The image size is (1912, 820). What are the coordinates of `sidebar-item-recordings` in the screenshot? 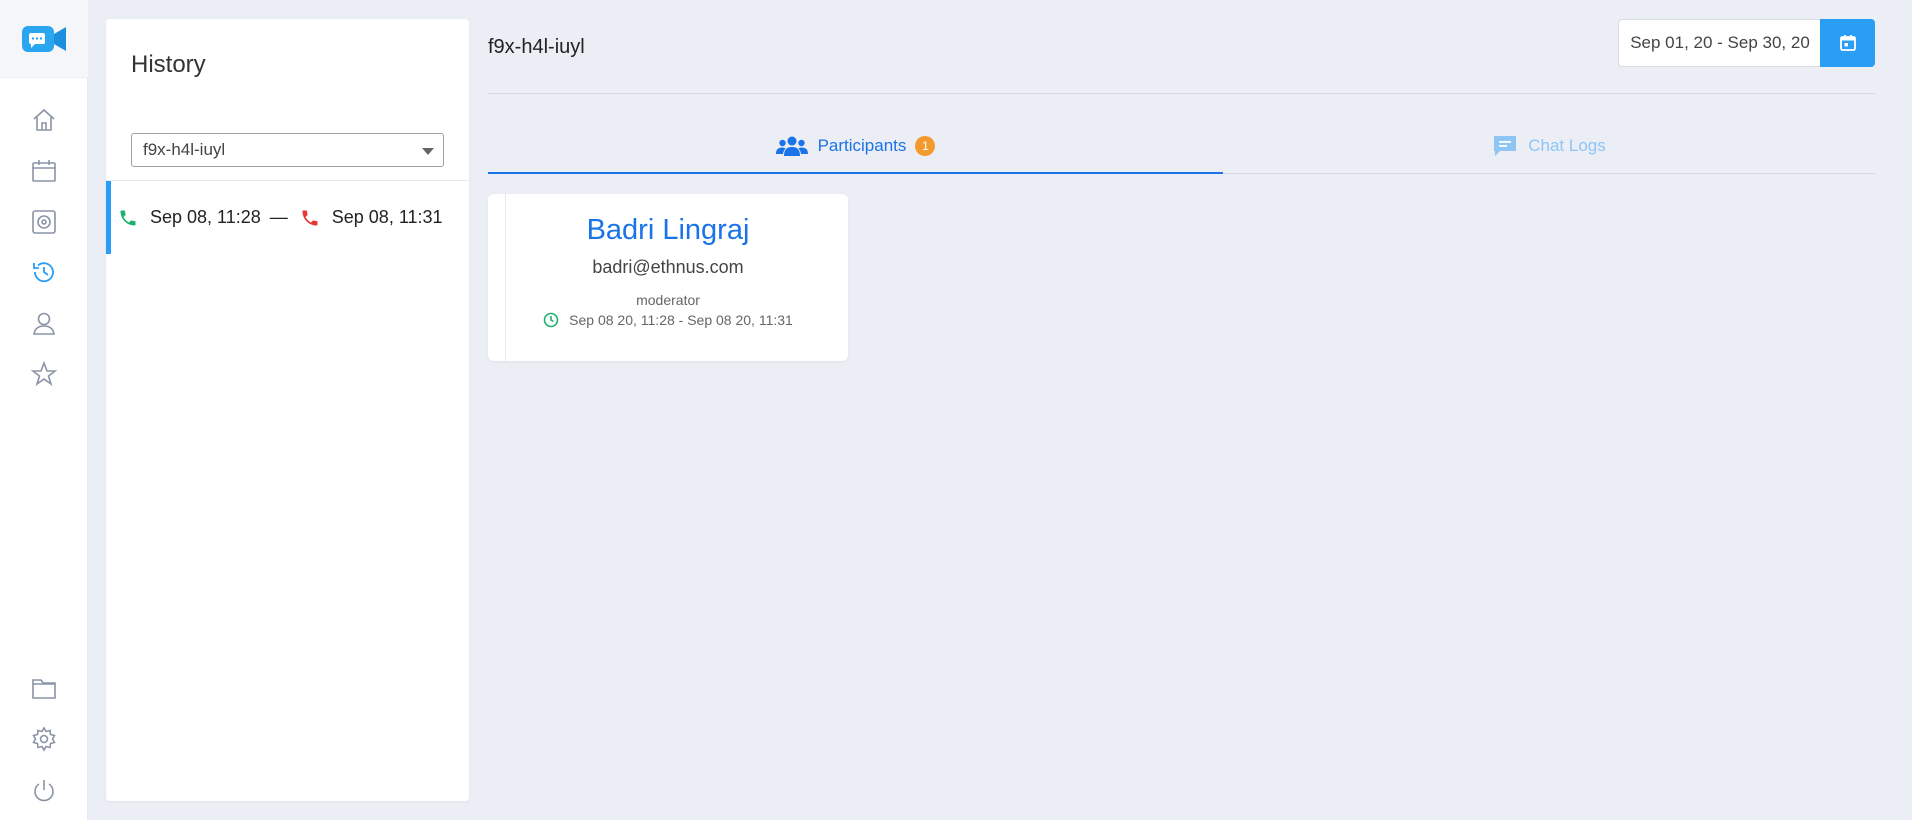 It's located at (44, 222).